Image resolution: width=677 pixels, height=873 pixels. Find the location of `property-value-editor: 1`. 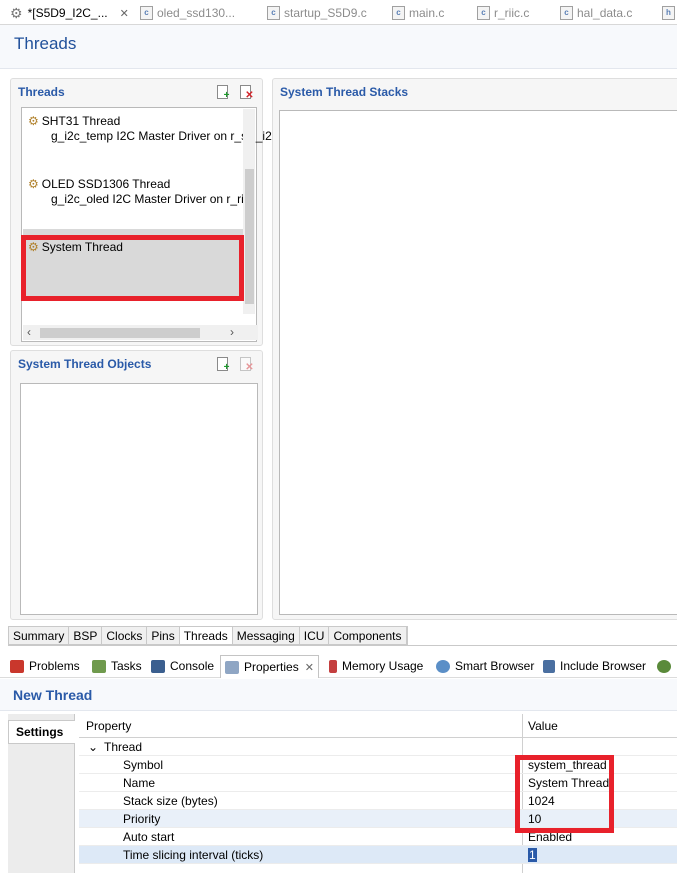

property-value-editor: 1 is located at coordinates (532, 855).